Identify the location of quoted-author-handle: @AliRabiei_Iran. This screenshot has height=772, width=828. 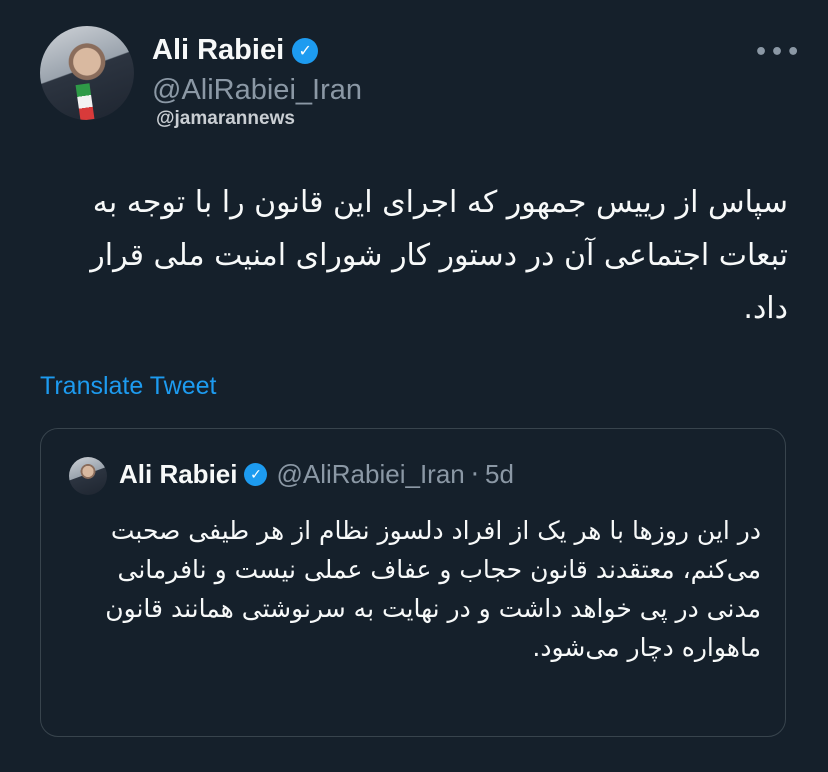
(370, 474).